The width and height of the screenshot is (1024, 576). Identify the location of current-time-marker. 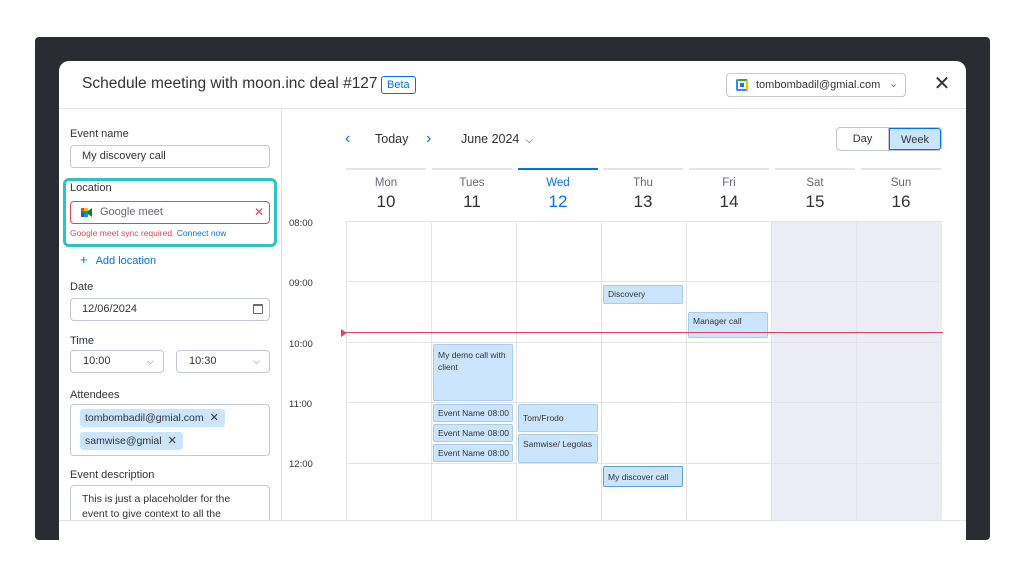
(344, 333).